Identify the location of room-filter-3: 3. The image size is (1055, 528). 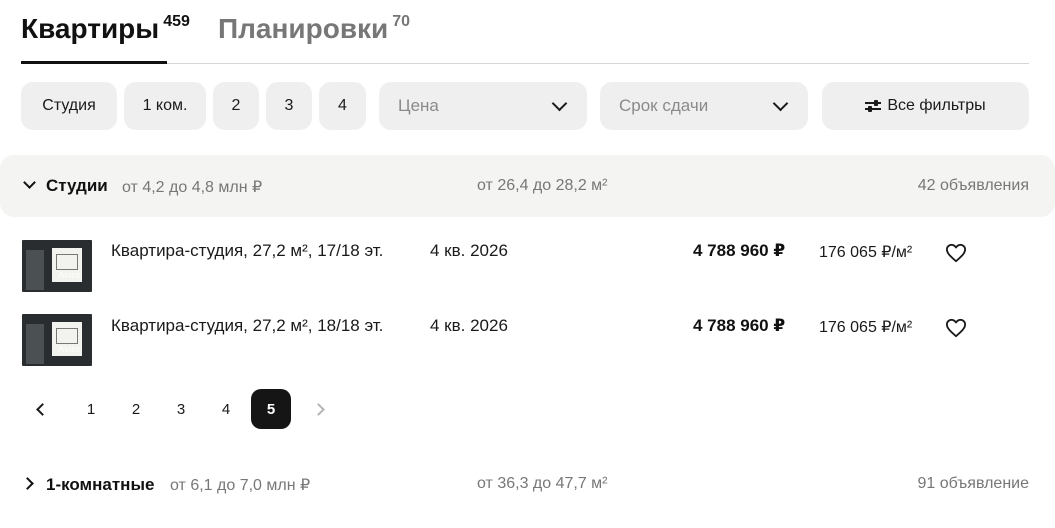
(289, 106).